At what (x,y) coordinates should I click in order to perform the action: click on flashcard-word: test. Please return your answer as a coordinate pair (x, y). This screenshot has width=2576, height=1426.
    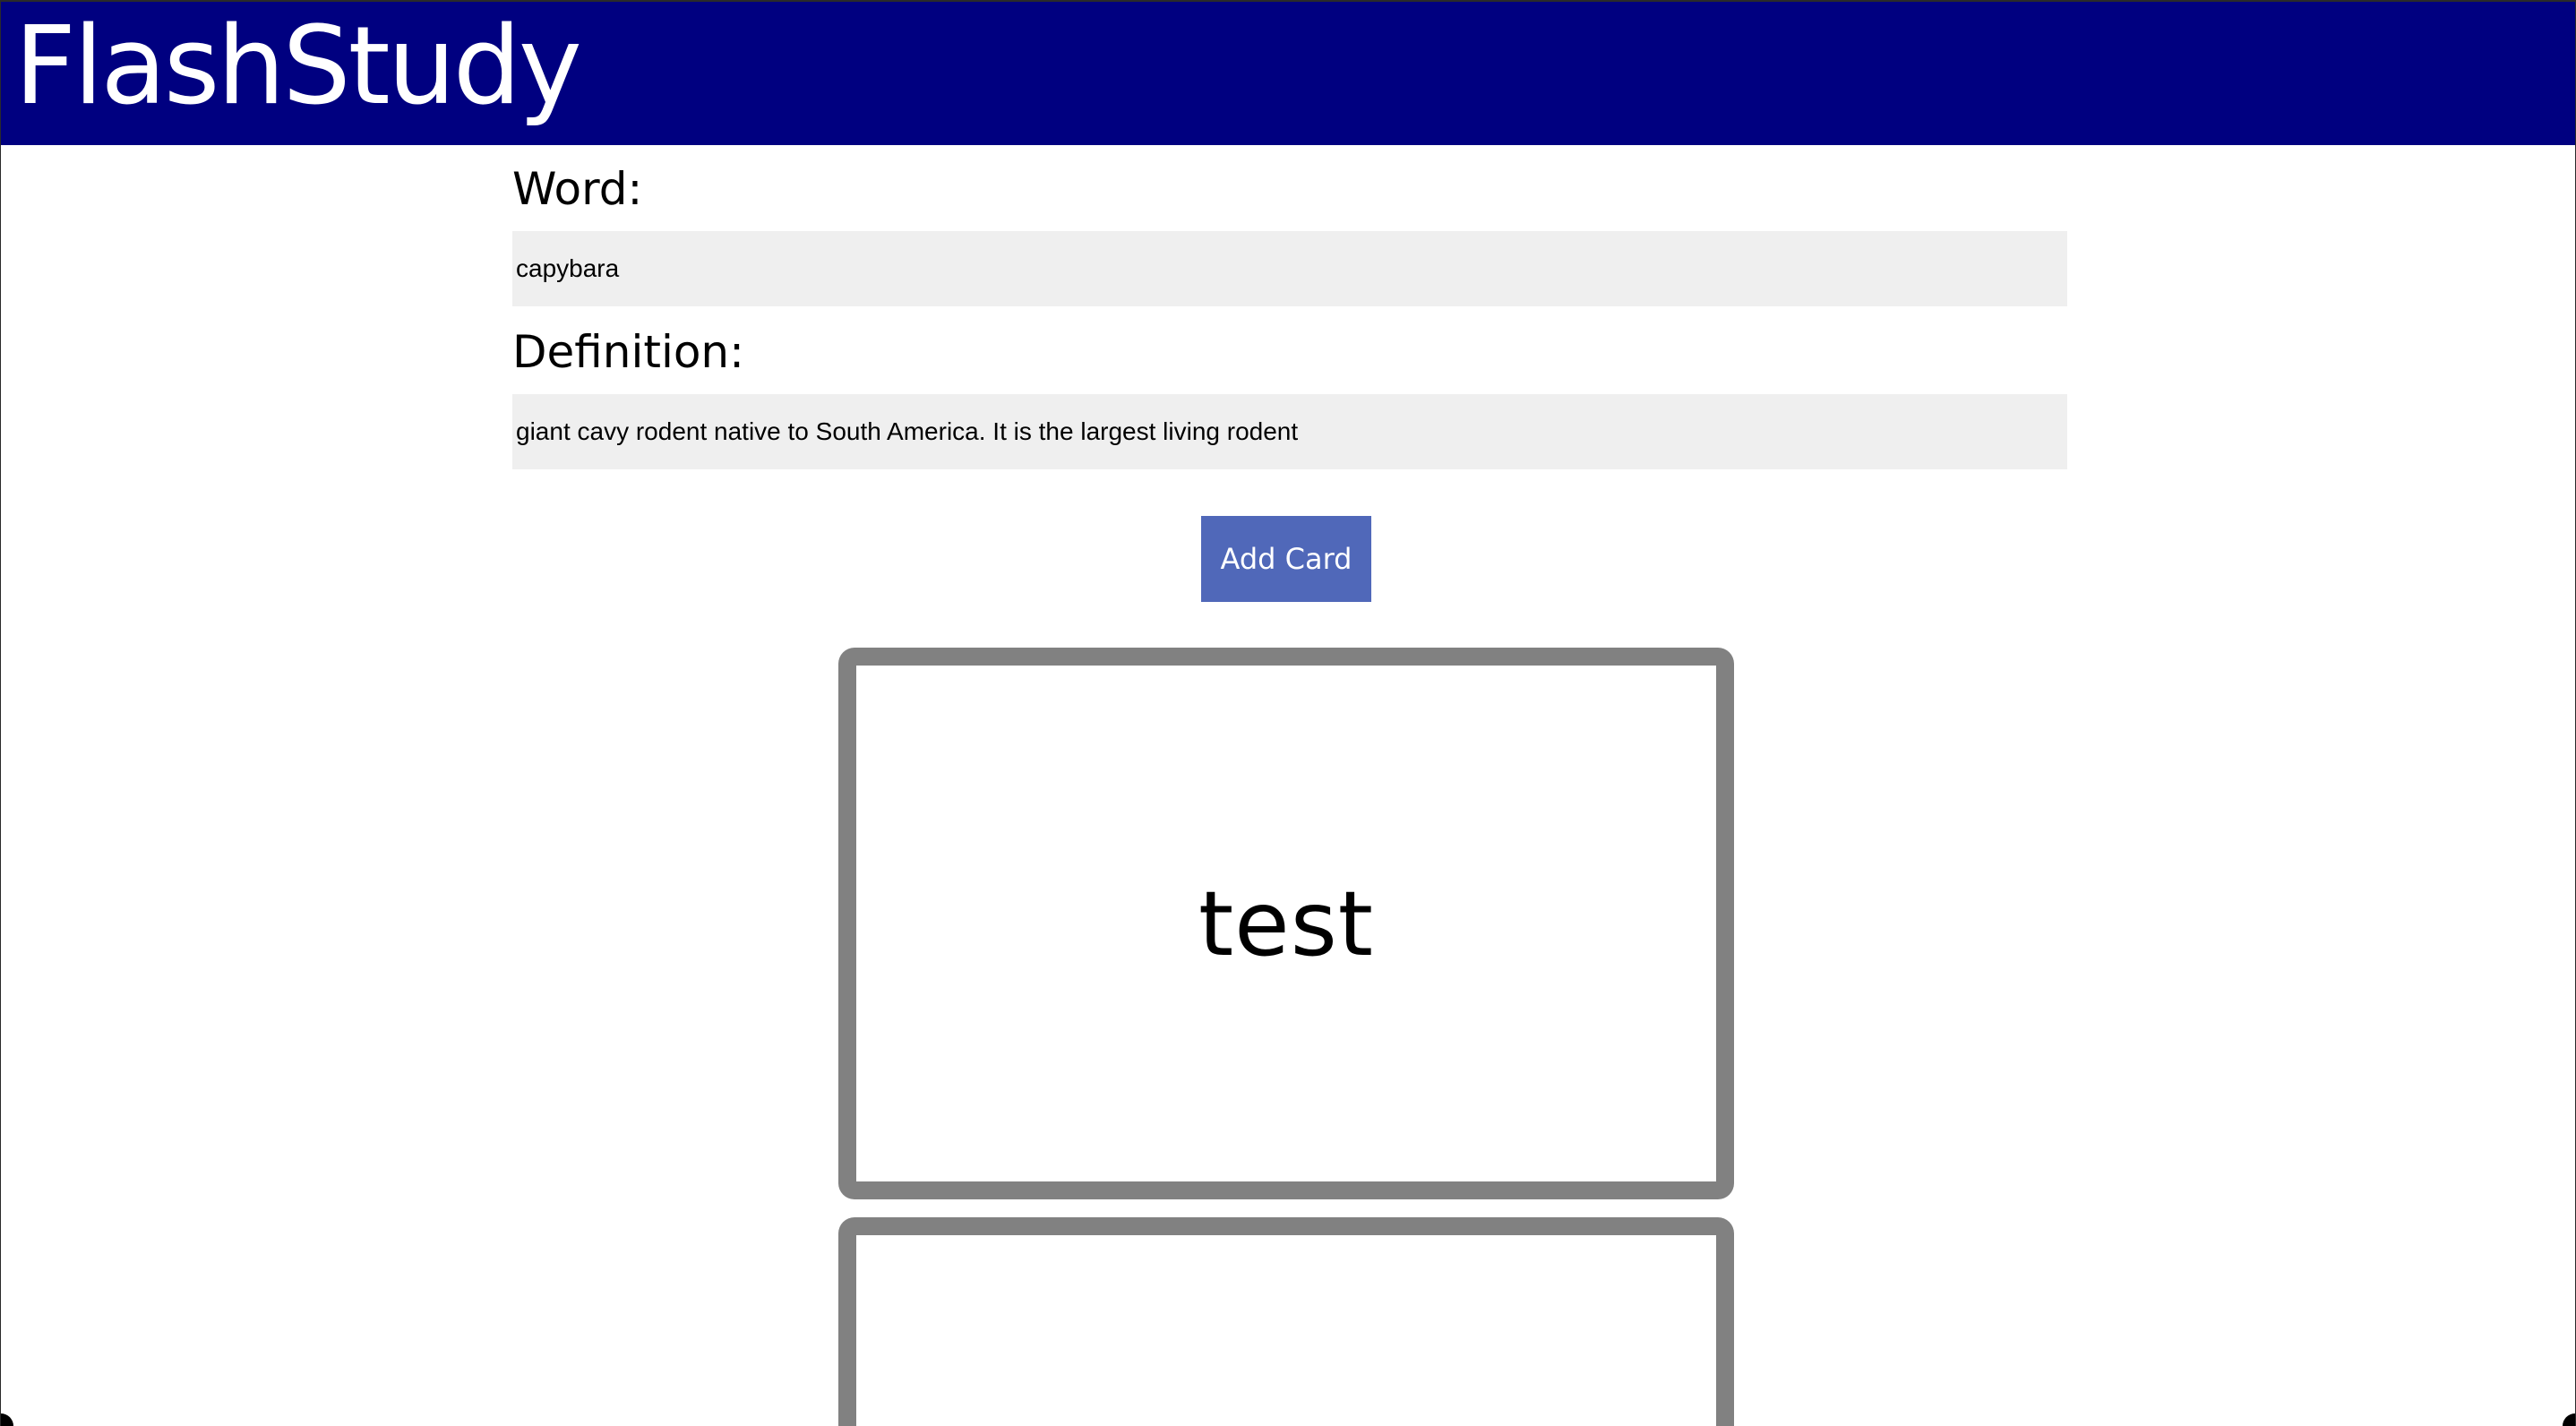
    Looking at the image, I should click on (1286, 923).